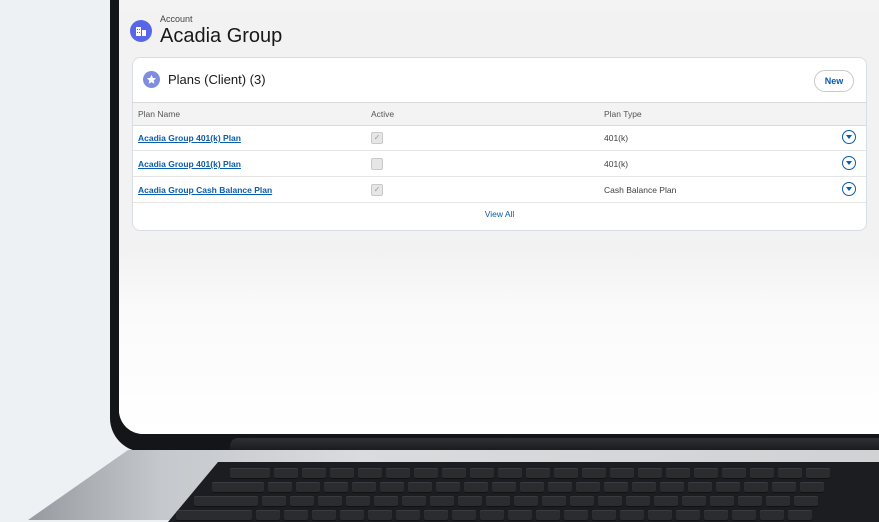 This screenshot has height=522, width=879. Describe the element at coordinates (499, 164) in the screenshot. I see `table-row: Acadia Group 401(k) Plan 401(k)` at that location.